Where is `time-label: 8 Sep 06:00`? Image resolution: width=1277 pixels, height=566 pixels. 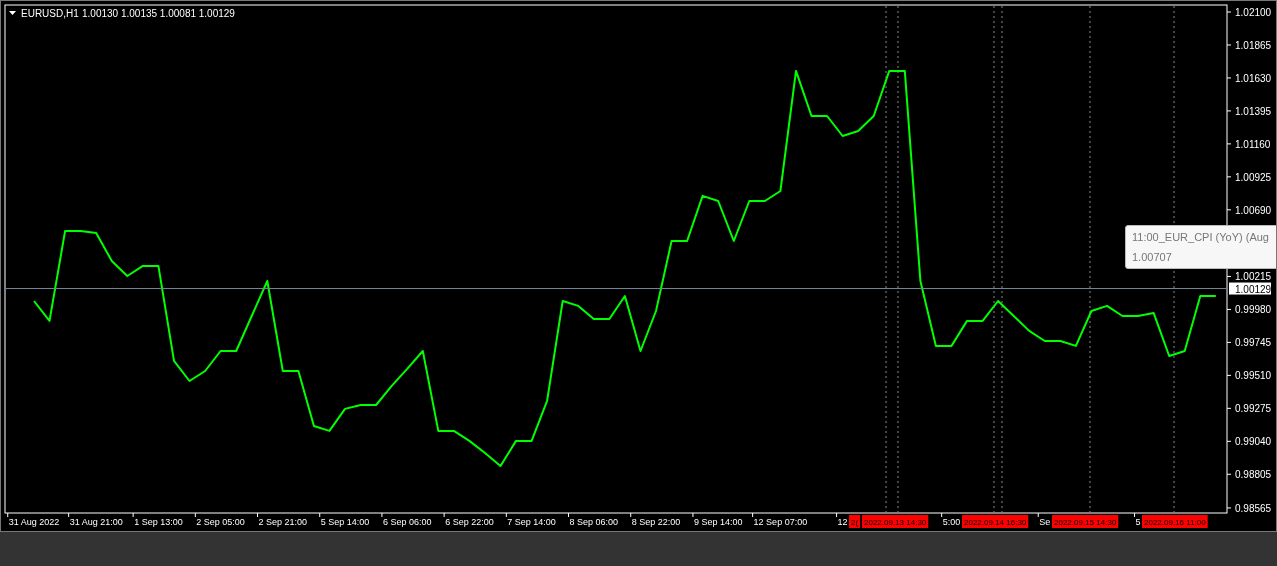
time-label: 8 Sep 06:00 is located at coordinates (594, 522).